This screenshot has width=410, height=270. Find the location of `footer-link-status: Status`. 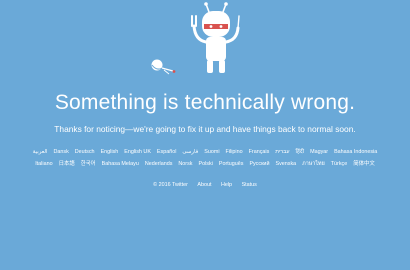

footer-link-status: Status is located at coordinates (249, 185).